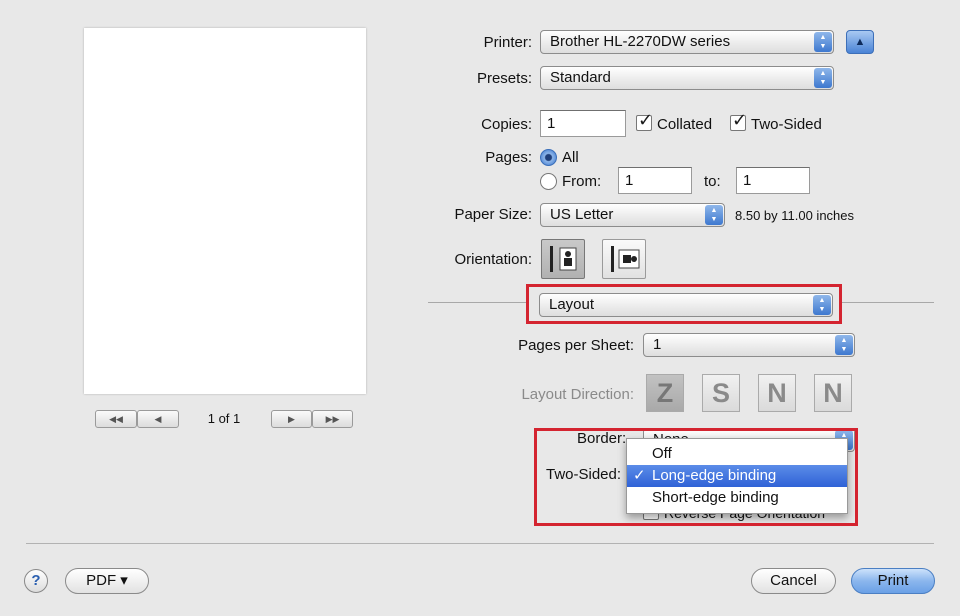 The image size is (960, 616). I want to click on pages-from-field: 1, so click(655, 180).